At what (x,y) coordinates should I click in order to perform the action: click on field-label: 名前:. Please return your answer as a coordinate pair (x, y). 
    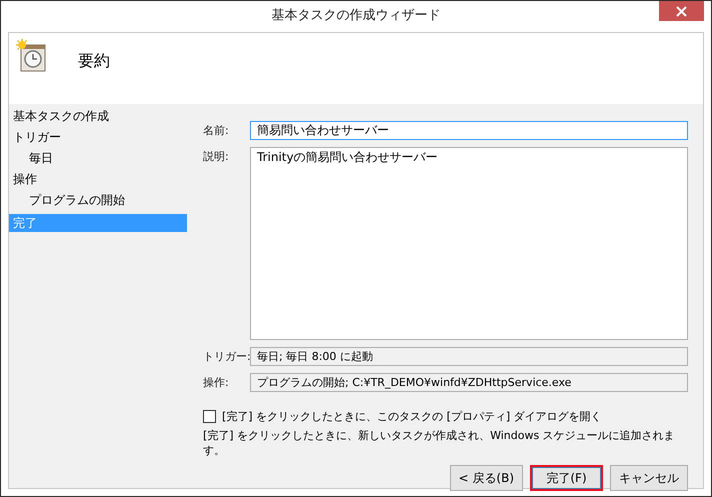
    Looking at the image, I should click on (216, 131).